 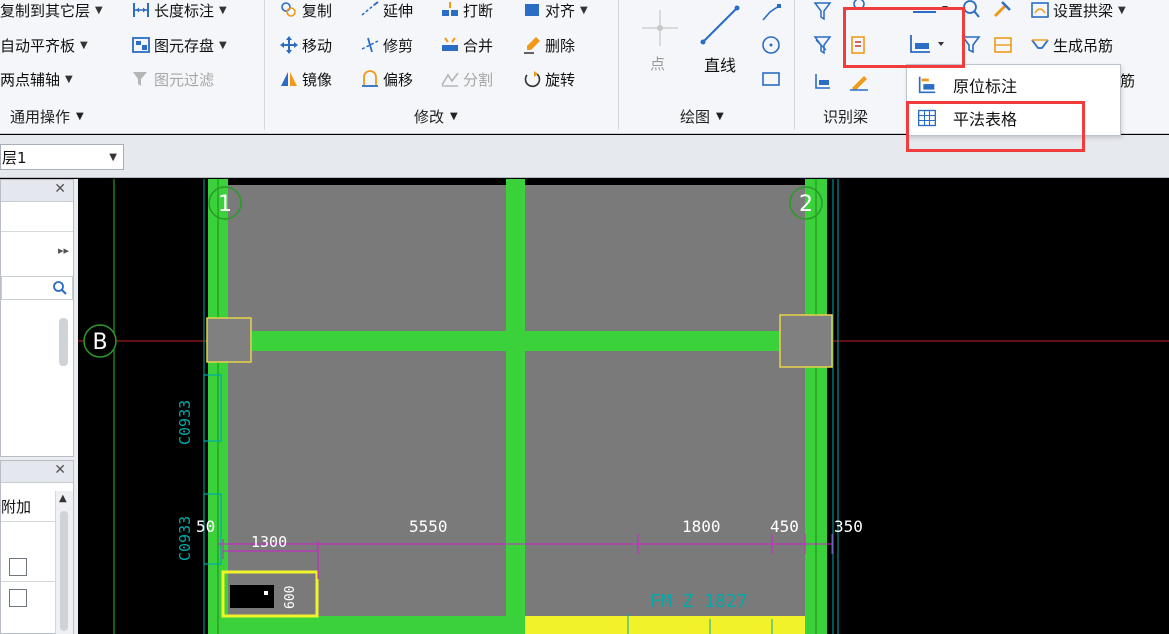 I want to click on set-arch-beam-button: 设置拱梁 ▼, so click(x=1078, y=12).